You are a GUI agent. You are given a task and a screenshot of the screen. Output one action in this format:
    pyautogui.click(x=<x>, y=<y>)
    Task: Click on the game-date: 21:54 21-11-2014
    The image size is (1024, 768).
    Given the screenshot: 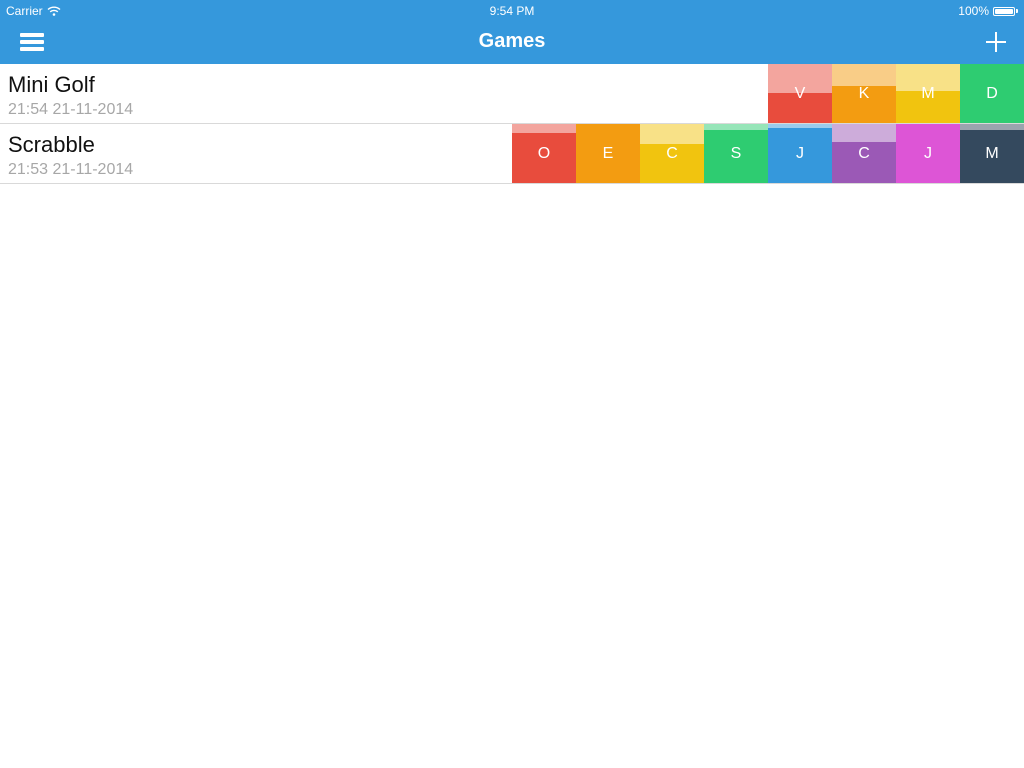 What is the action you would take?
    pyautogui.click(x=71, y=109)
    